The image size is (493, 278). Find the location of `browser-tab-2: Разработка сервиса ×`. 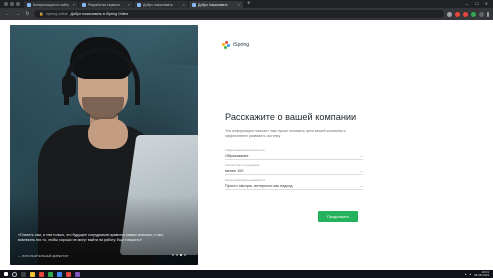

browser-tab-2: Разработка сервиса × is located at coordinates (106, 4).